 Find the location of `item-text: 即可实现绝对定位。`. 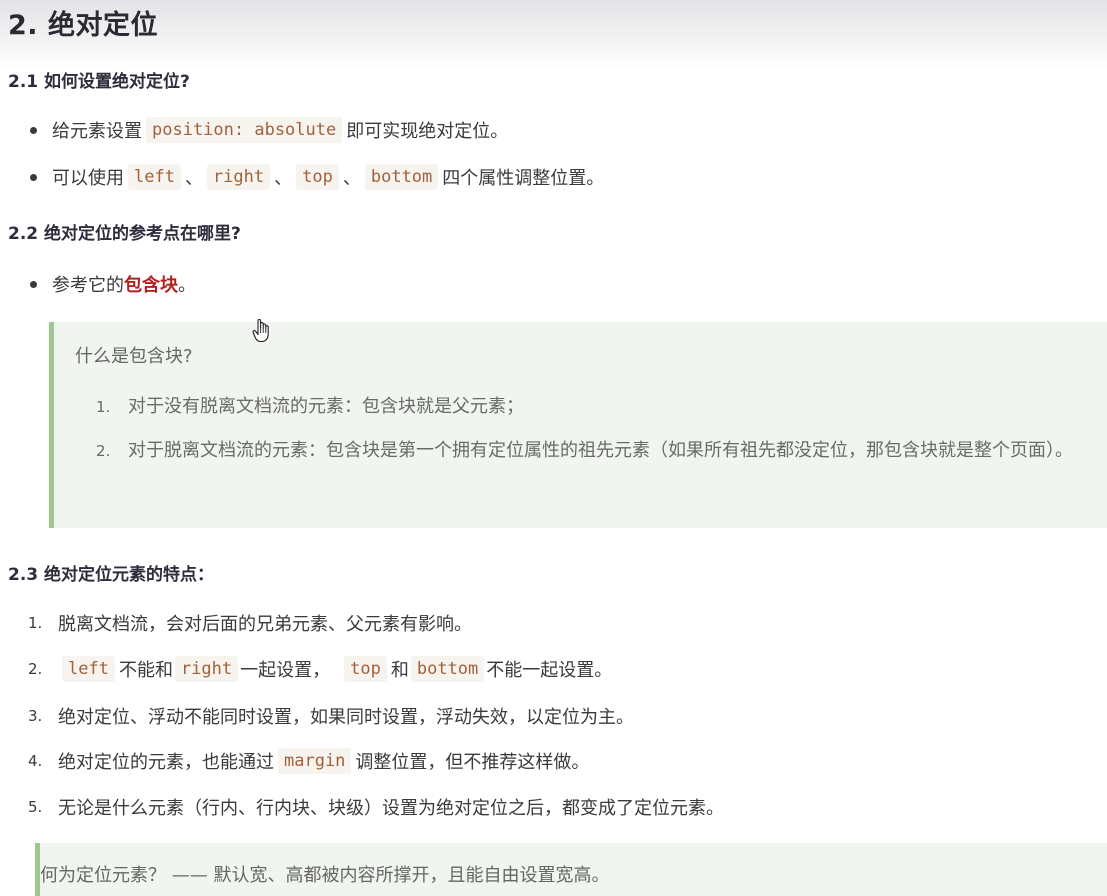

item-text: 即可实现绝对定位。 is located at coordinates (427, 131).